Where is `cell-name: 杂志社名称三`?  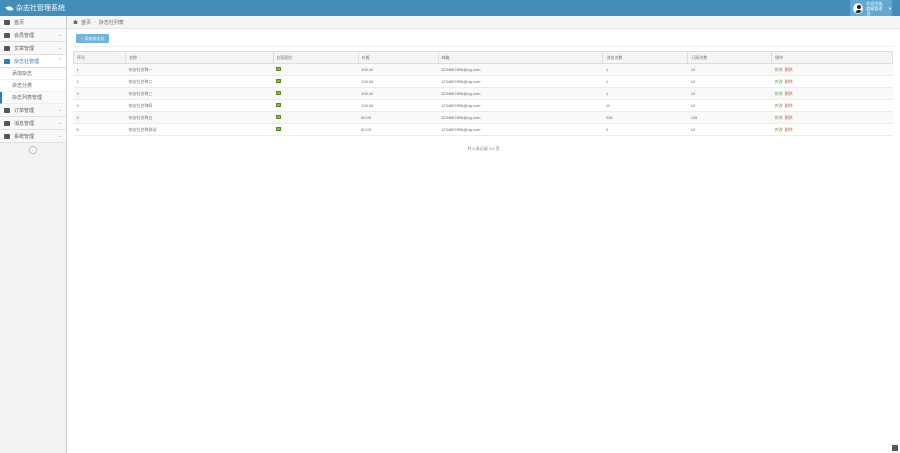
cell-name: 杂志社名称三 is located at coordinates (199, 93).